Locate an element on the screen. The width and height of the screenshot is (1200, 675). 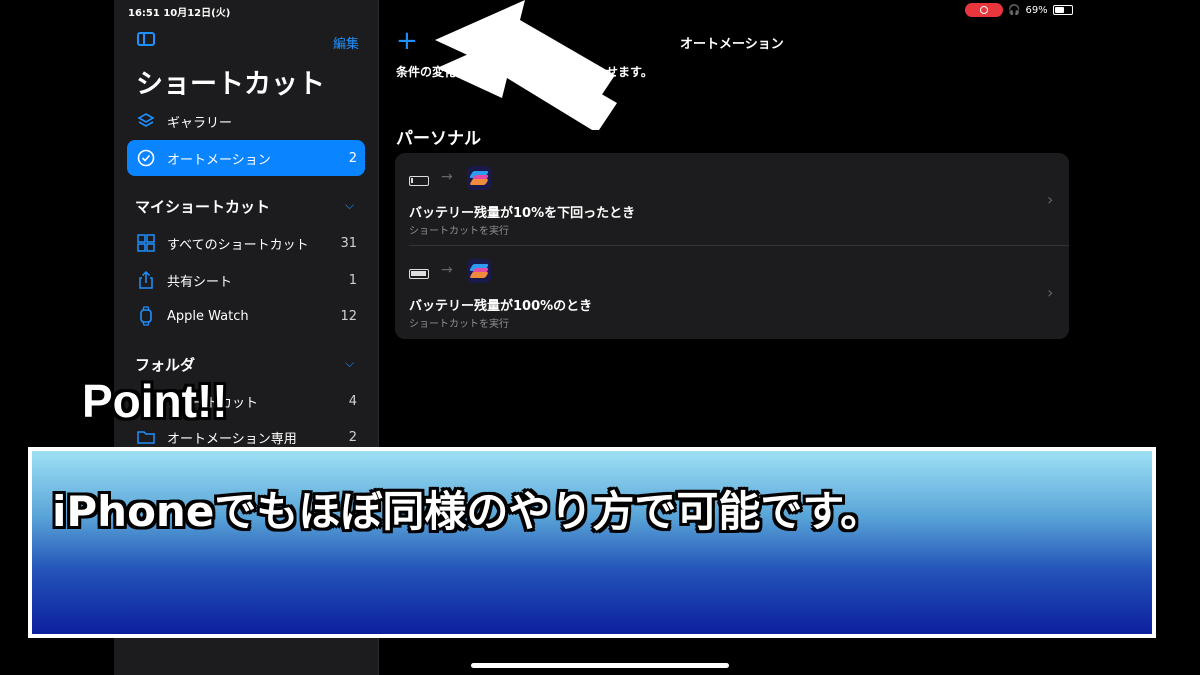
clock-check-icon is located at coordinates (146, 158).